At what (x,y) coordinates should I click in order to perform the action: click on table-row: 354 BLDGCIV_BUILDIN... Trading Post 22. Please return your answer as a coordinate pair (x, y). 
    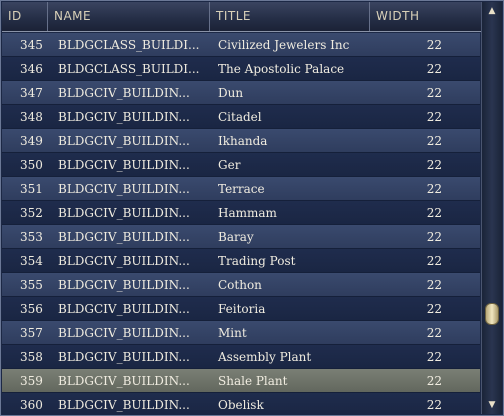
    Looking at the image, I should click on (241, 261).